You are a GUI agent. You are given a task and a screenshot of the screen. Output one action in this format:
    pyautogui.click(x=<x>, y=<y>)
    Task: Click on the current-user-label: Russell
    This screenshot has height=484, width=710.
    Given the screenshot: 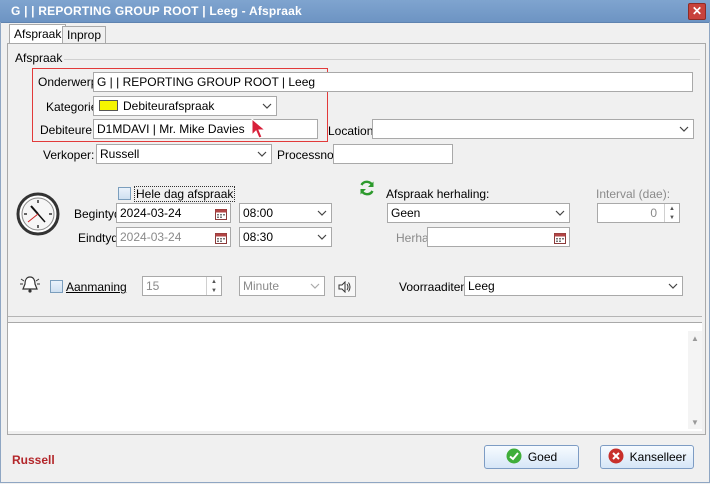 What is the action you would take?
    pyautogui.click(x=33, y=460)
    